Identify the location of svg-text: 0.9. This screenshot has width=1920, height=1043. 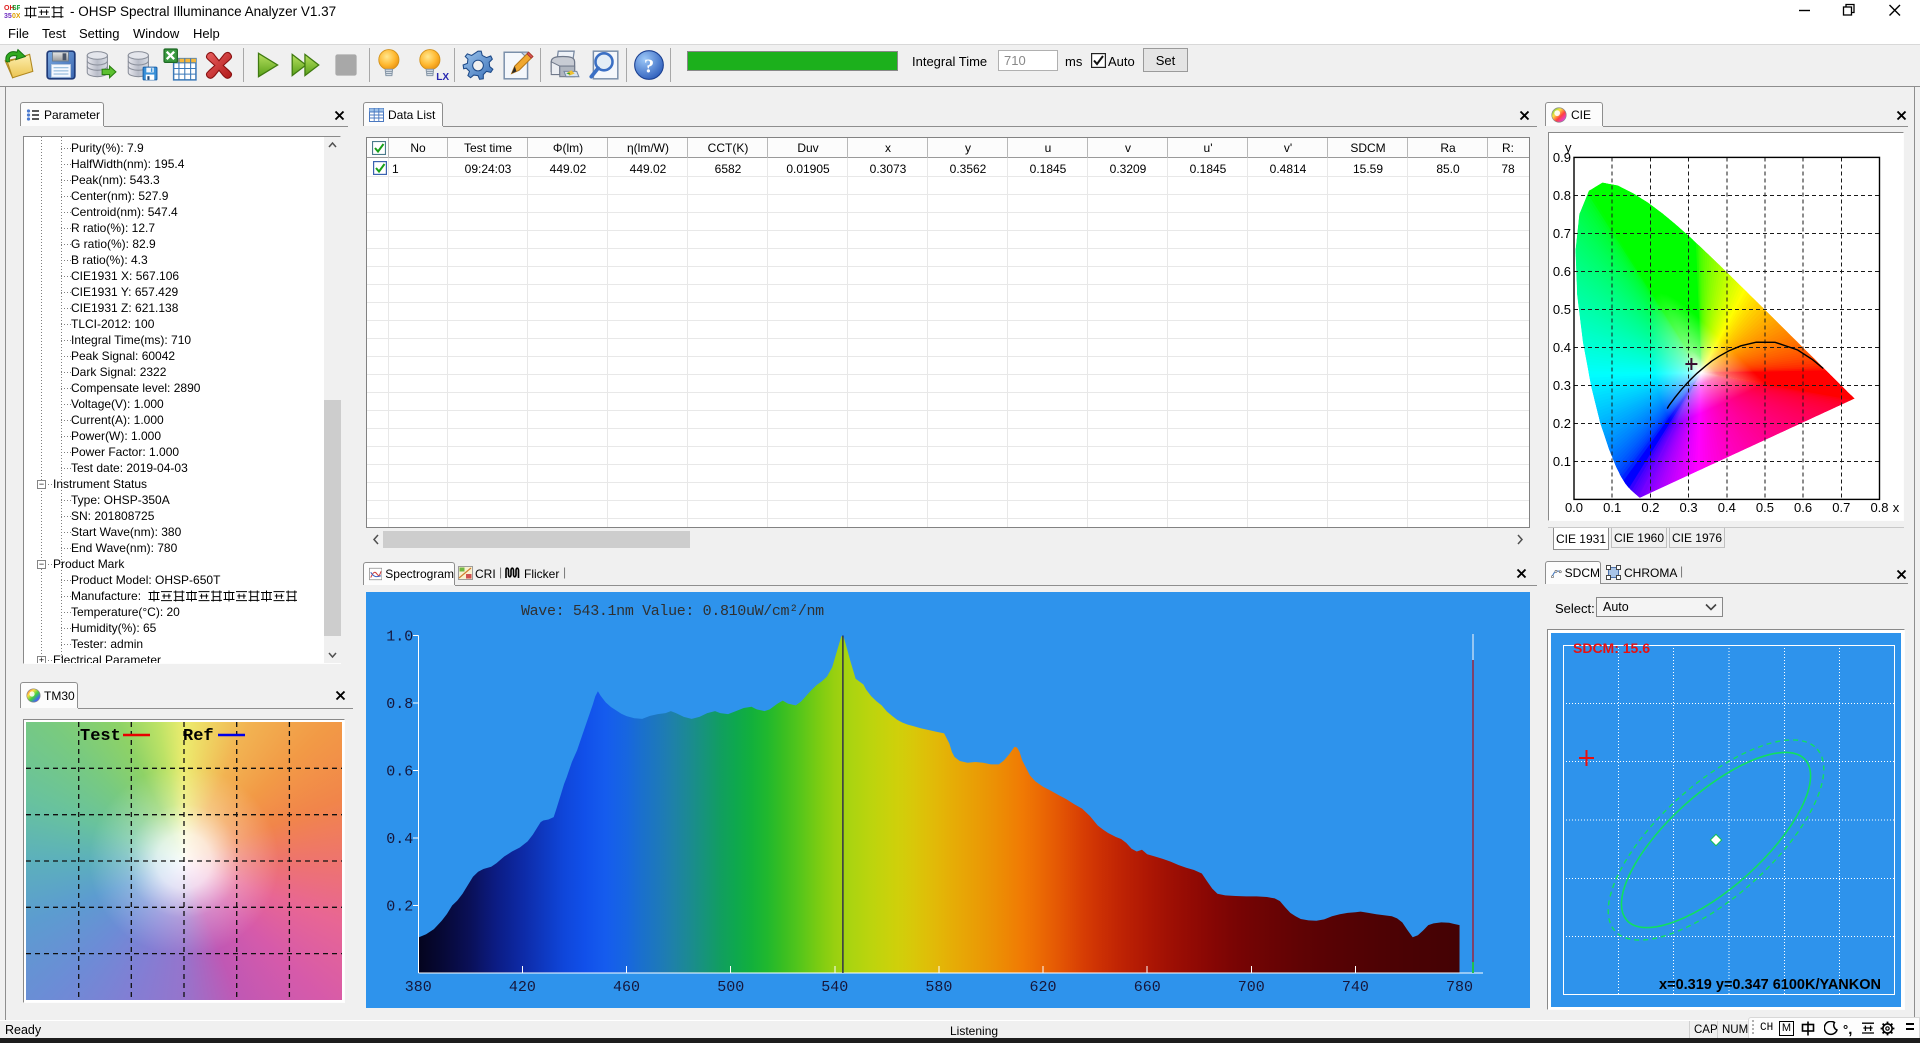
(1562, 157).